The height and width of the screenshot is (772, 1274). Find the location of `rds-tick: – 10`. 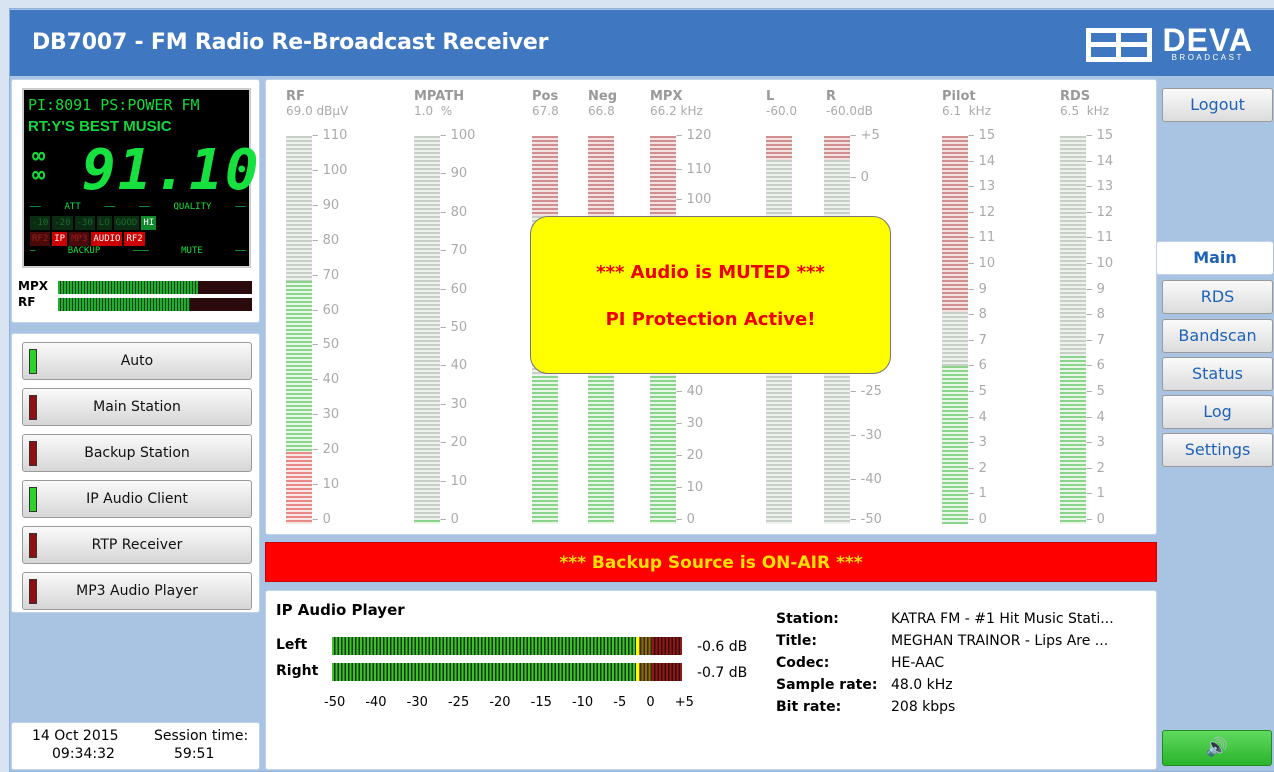

rds-tick: – 10 is located at coordinates (1100, 263).